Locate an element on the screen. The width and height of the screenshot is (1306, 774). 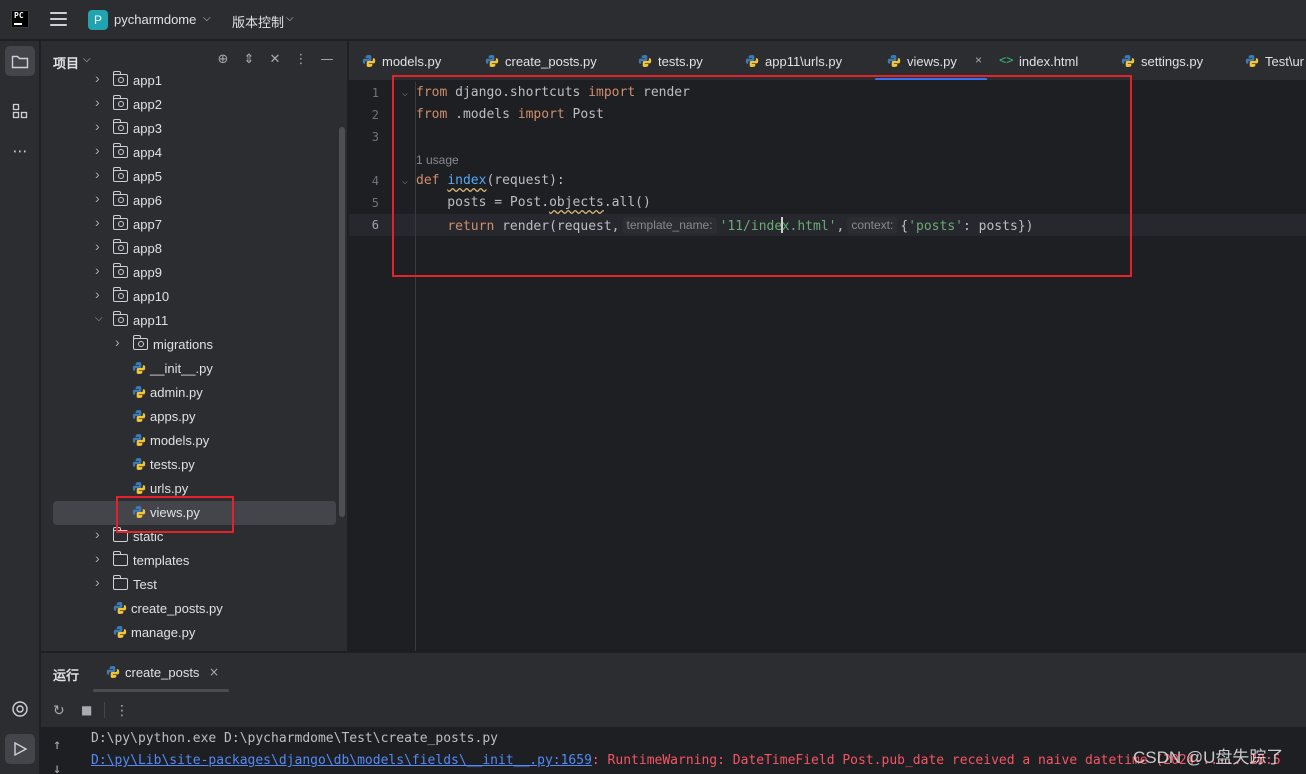
run-tab-create-posts: create_posts is located at coordinates (162, 672).